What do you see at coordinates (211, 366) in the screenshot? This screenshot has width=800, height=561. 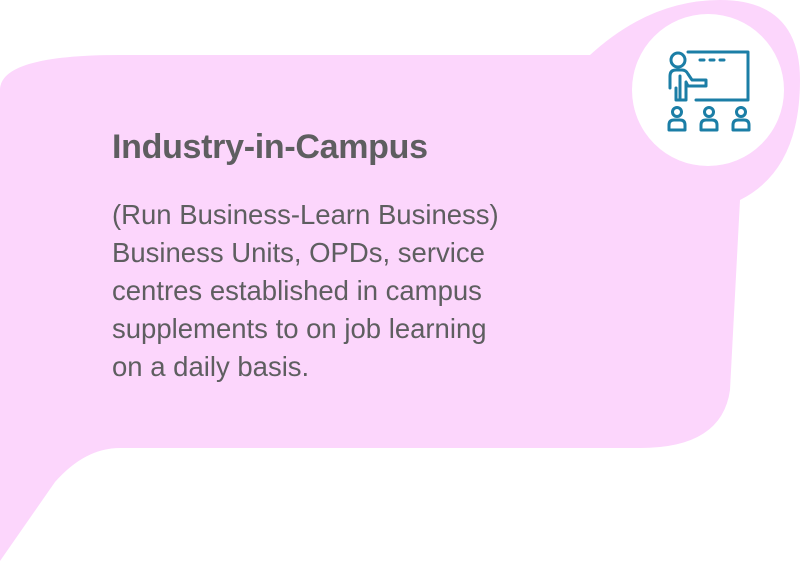 I see `description-line: on a daily basis.` at bounding box center [211, 366].